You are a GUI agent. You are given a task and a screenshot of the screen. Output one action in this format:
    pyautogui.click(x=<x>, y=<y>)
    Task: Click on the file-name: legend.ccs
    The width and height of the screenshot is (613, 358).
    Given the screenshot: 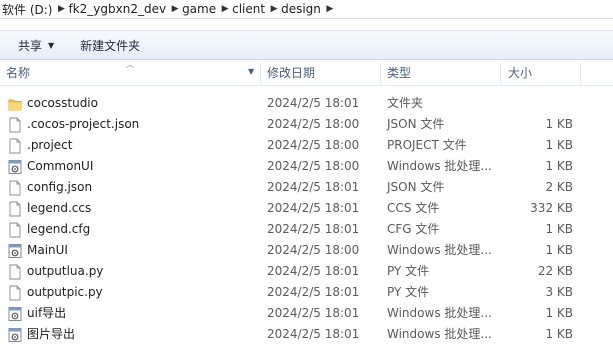 What is the action you would take?
    pyautogui.click(x=59, y=208)
    